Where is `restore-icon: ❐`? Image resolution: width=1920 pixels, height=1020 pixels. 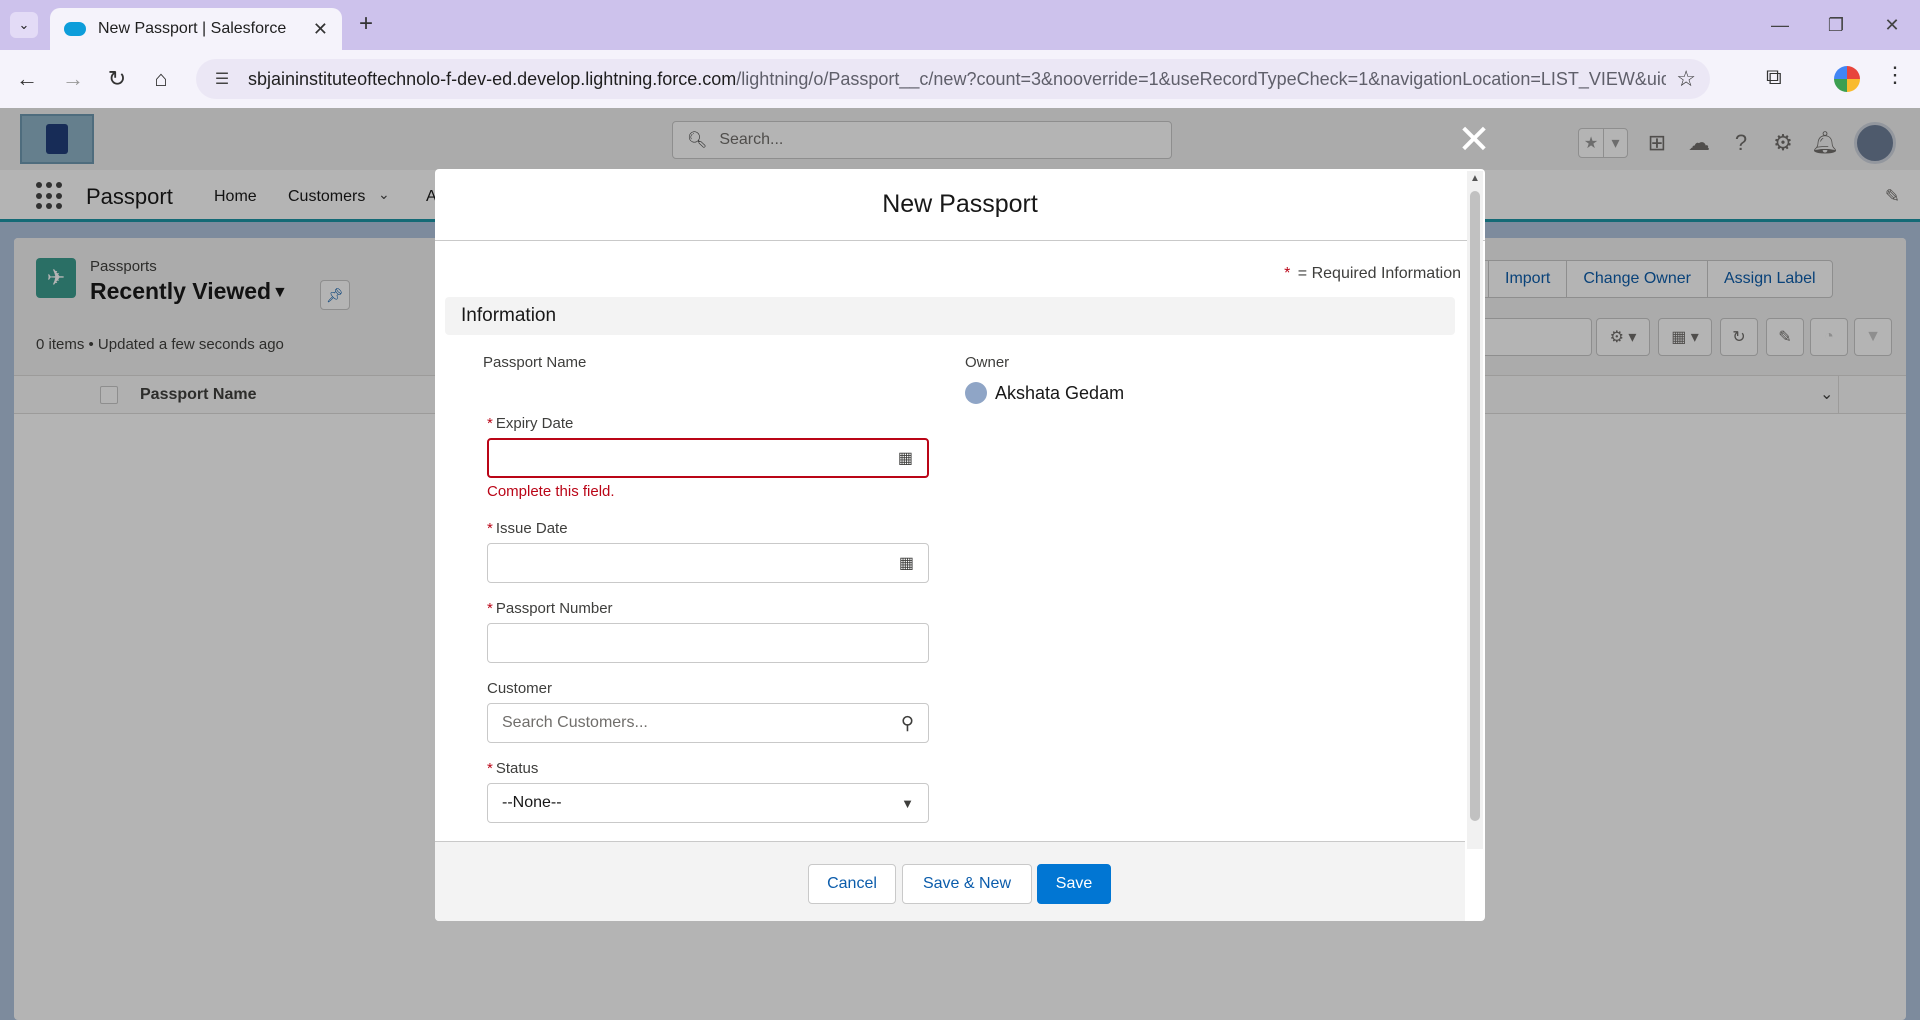 restore-icon: ❐ is located at coordinates (1836, 25).